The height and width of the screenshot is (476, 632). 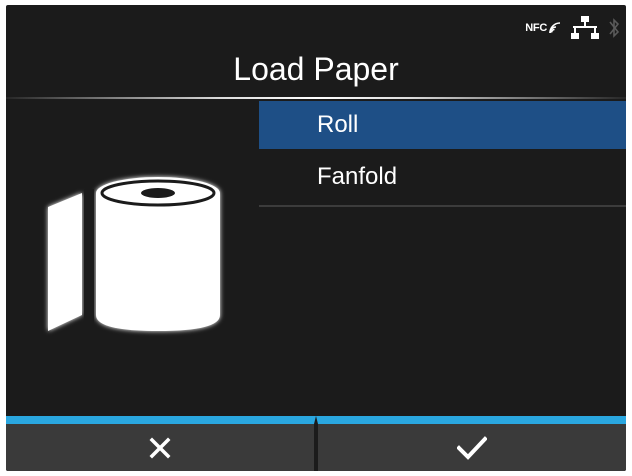 I want to click on screen-title: Load Paper, so click(x=316, y=69).